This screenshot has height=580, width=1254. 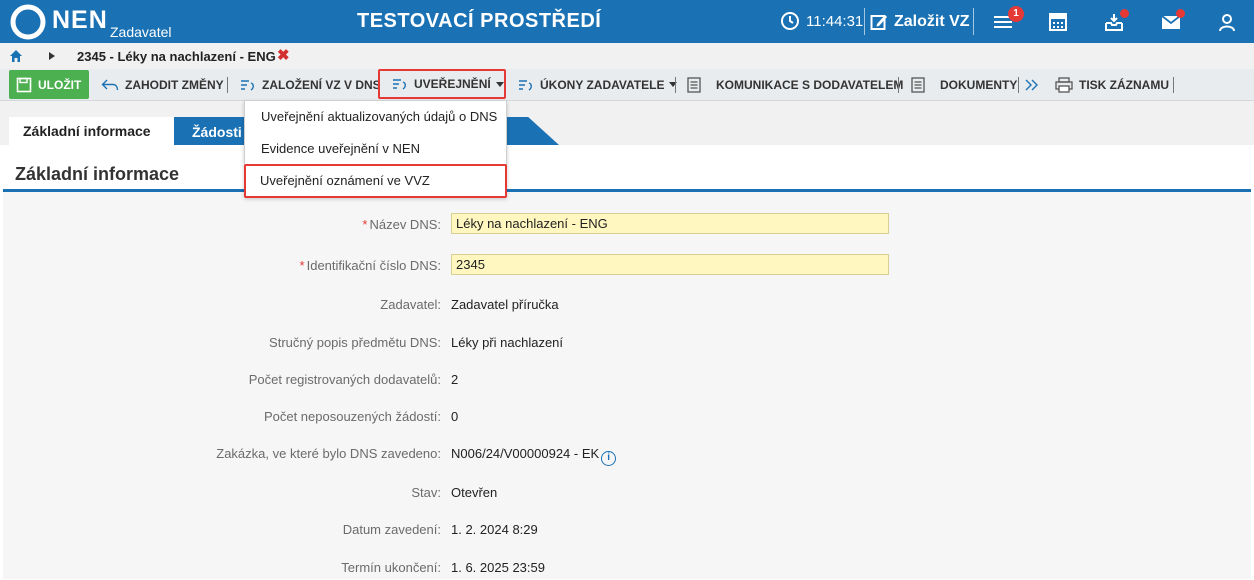 What do you see at coordinates (391, 567) in the screenshot?
I see `end-label: Termín ukončení:` at bounding box center [391, 567].